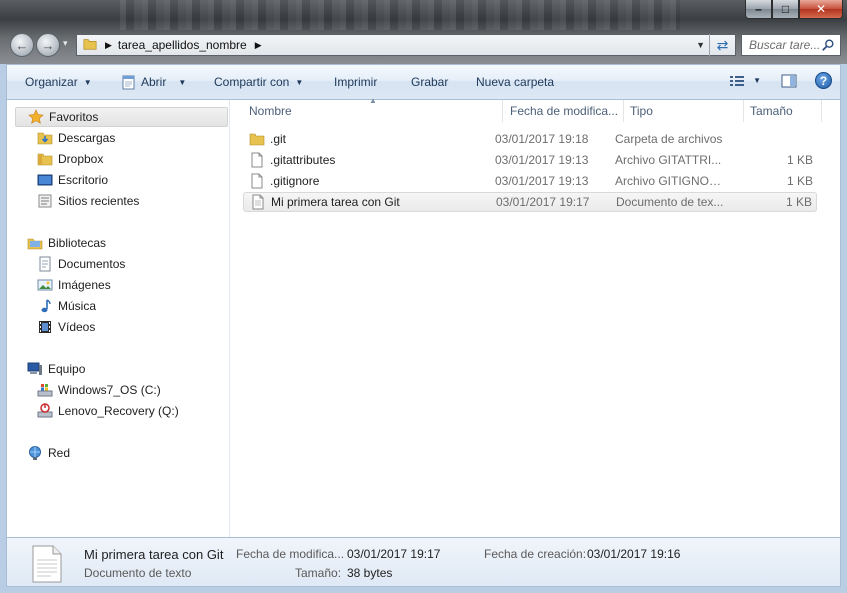 The width and height of the screenshot is (847, 593). What do you see at coordinates (84, 285) in the screenshot?
I see `nav-item-label: Imágenes` at bounding box center [84, 285].